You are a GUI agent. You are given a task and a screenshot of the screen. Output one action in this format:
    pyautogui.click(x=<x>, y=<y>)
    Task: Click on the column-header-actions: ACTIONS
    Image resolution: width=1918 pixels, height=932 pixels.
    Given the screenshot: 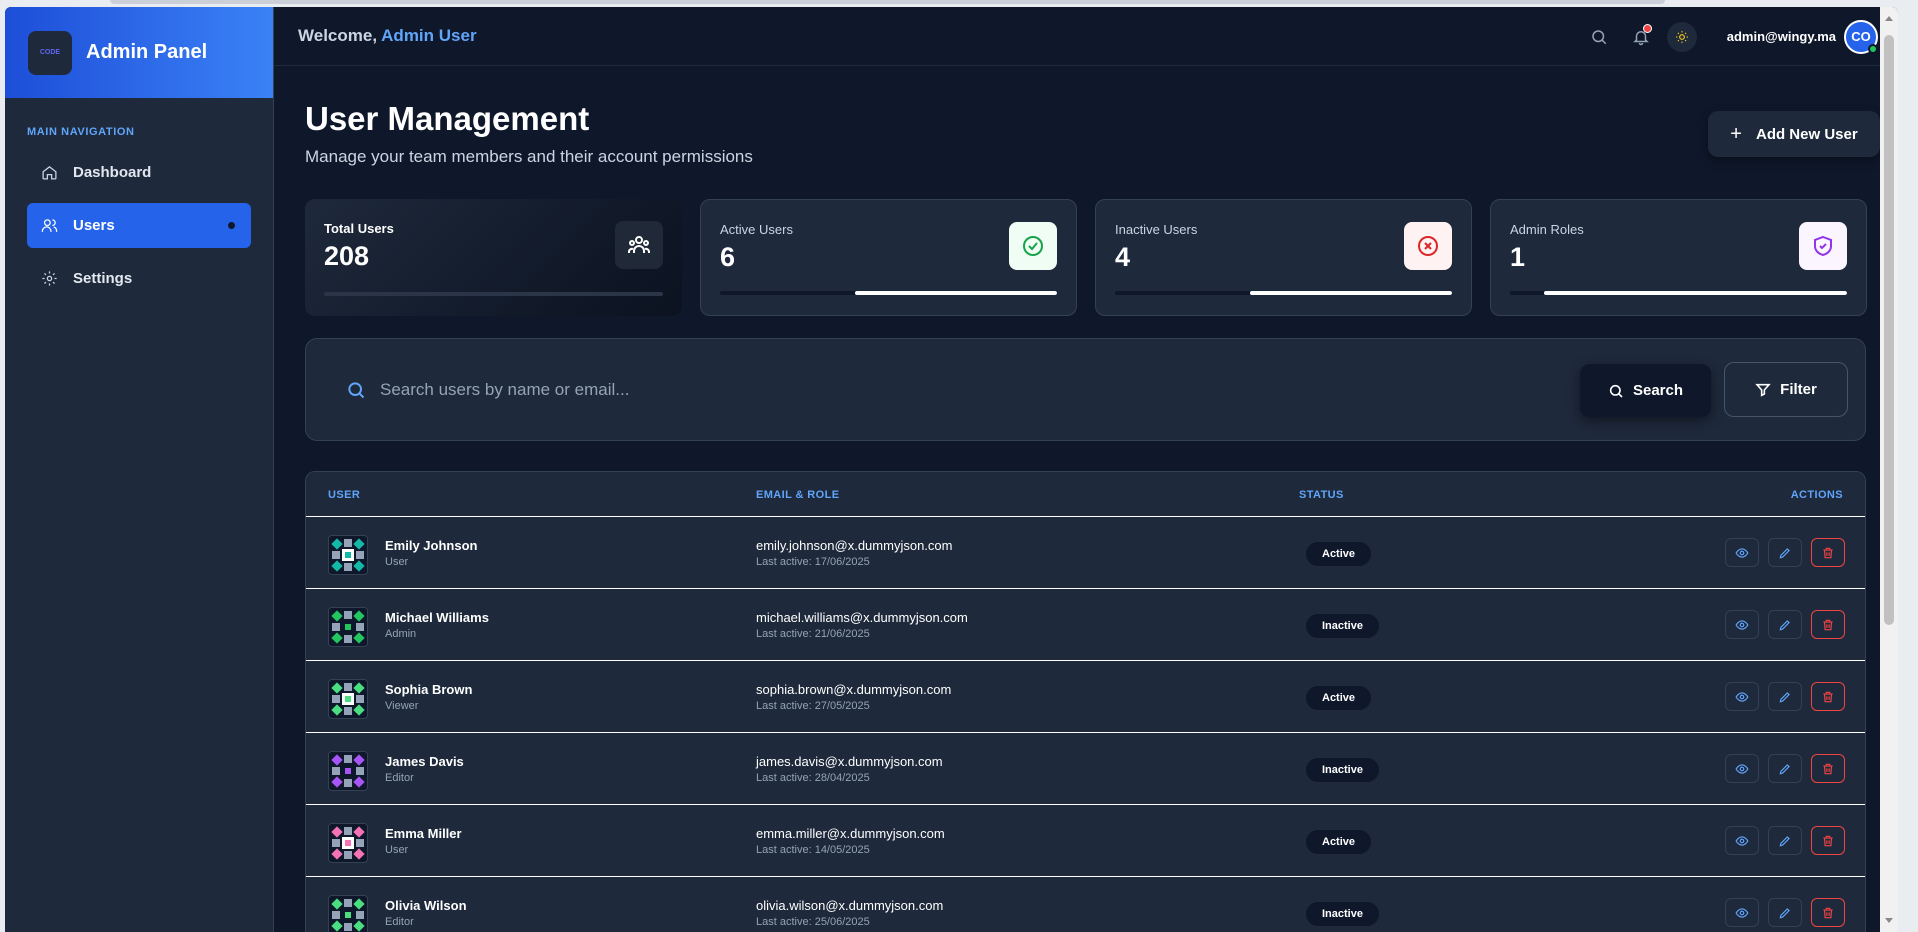 What is the action you would take?
    pyautogui.click(x=1816, y=495)
    